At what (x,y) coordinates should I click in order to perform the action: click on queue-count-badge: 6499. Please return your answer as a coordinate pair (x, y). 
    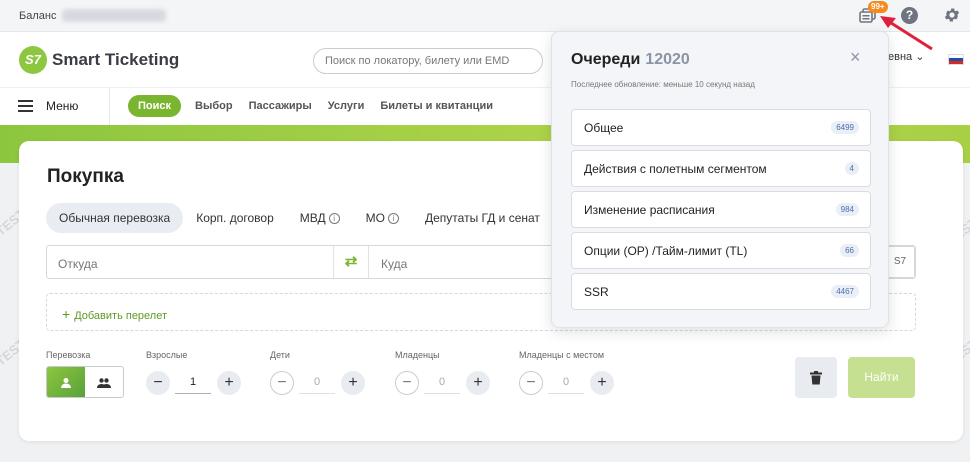
    Looking at the image, I should click on (845, 127).